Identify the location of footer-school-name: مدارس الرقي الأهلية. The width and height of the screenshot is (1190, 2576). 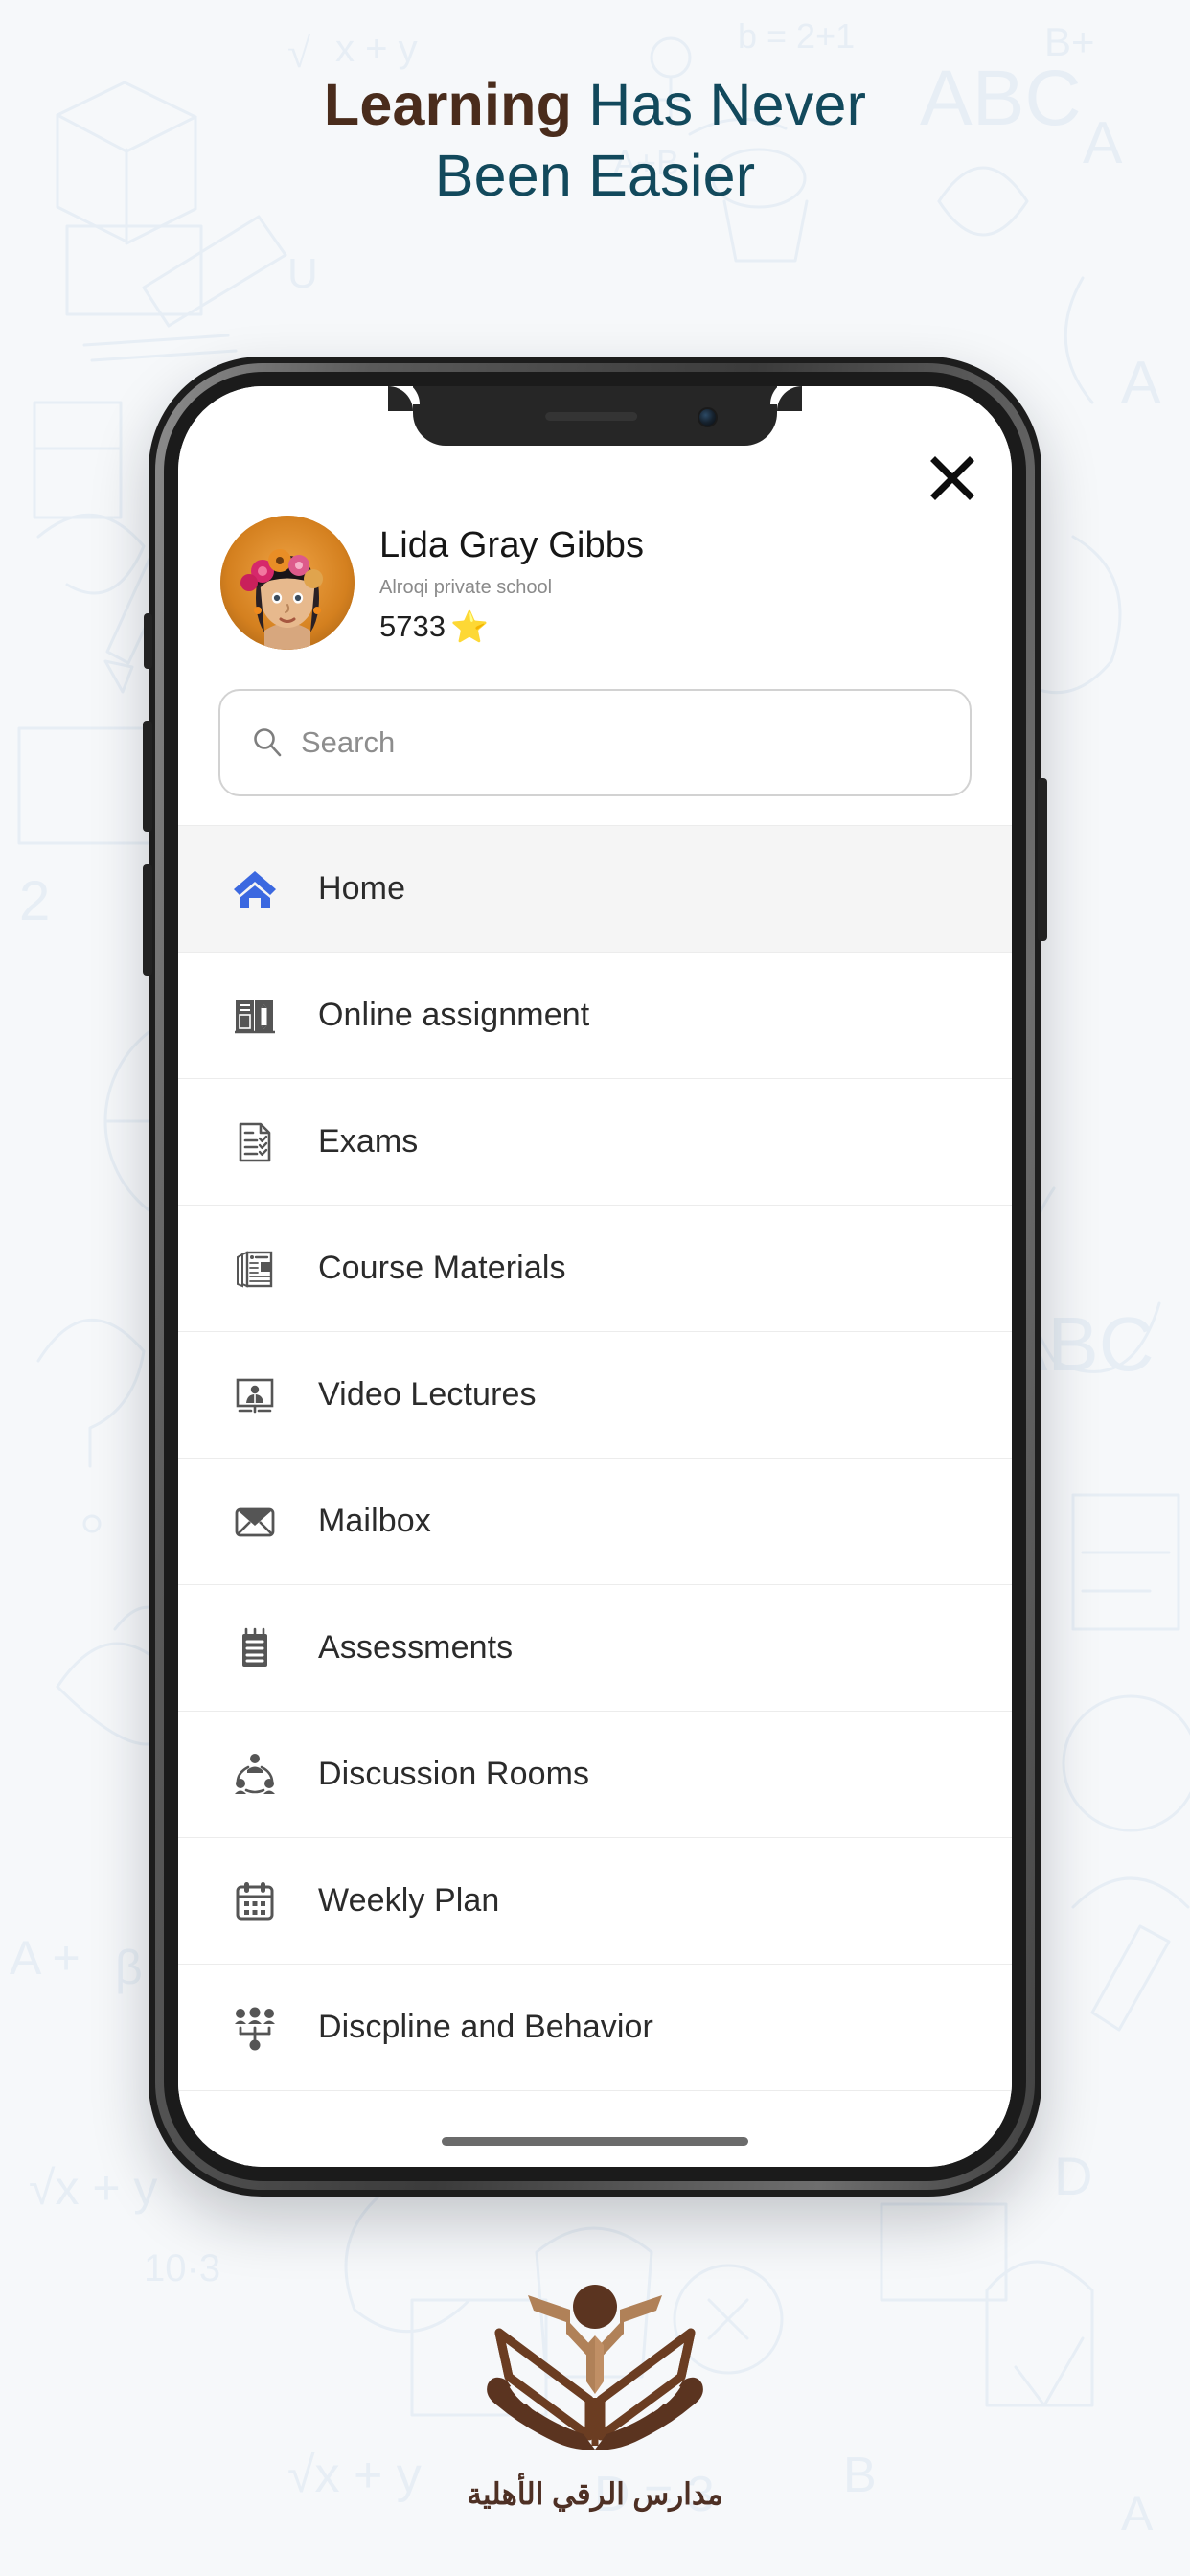
(595, 2494).